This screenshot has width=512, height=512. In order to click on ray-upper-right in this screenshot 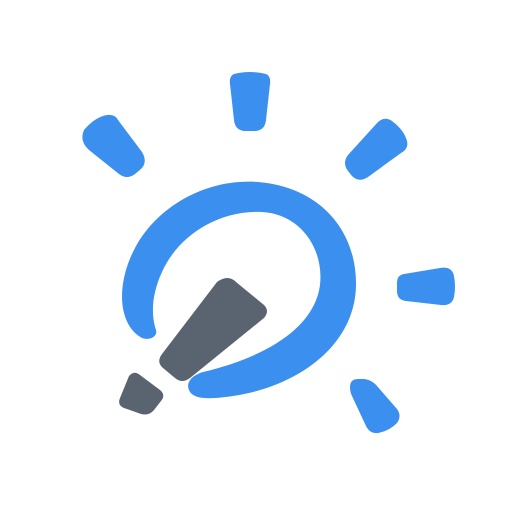, I will do `click(376, 149)`.